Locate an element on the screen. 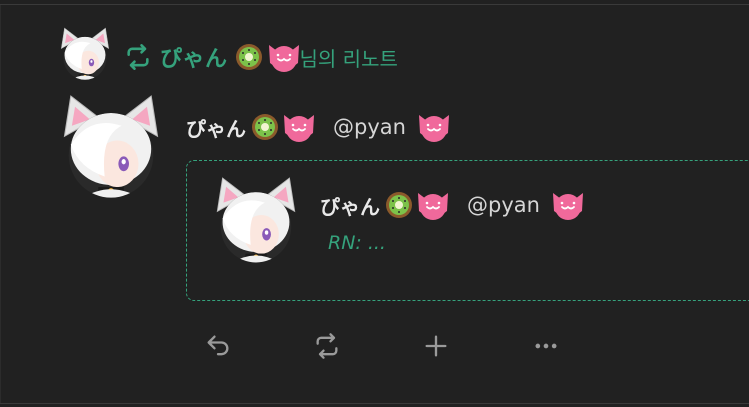 The width and height of the screenshot is (749, 407). quoted-author-username: @pyan is located at coordinates (503, 205).